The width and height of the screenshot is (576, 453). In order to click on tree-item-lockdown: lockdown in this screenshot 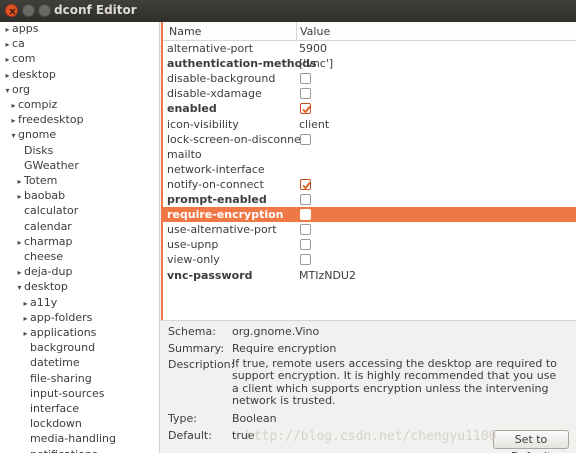, I will do `click(51, 423)`.